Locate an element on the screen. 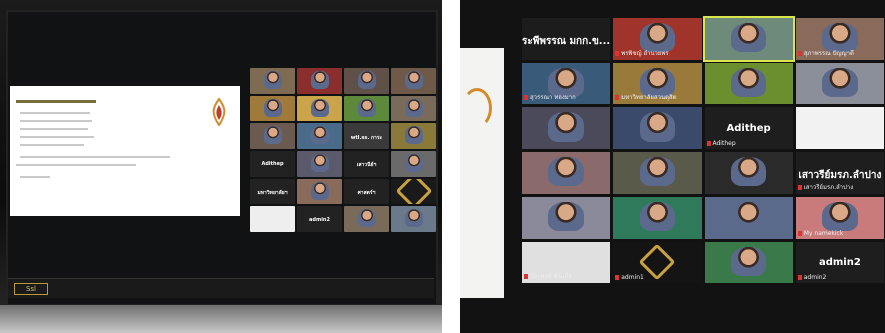 This screenshot has width=885, height=333. participant-tile: มหาวิทยาลัยฯ is located at coordinates (272, 191).